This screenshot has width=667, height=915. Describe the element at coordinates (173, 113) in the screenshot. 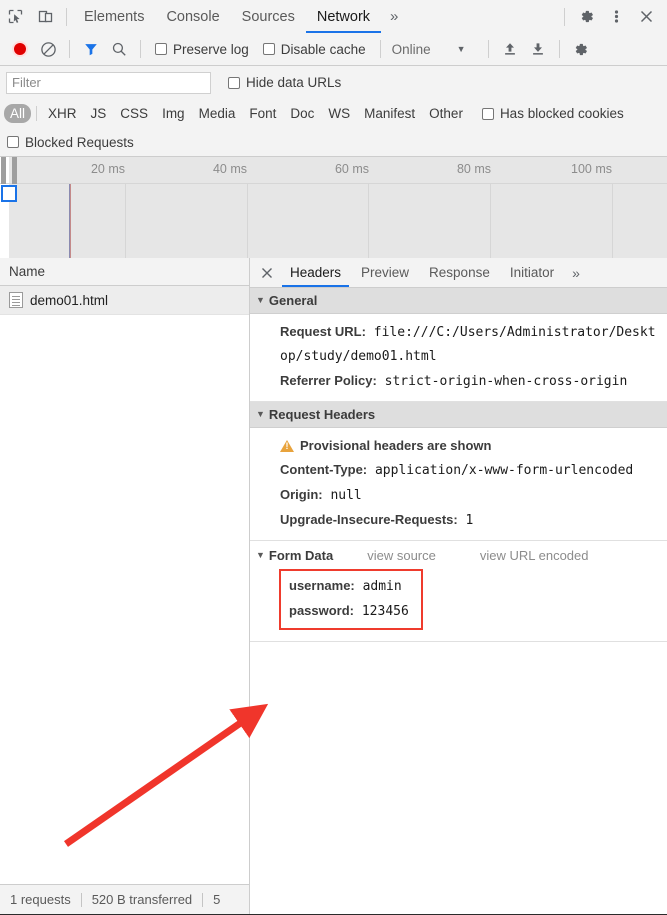

I see `chip-img: Img` at that location.